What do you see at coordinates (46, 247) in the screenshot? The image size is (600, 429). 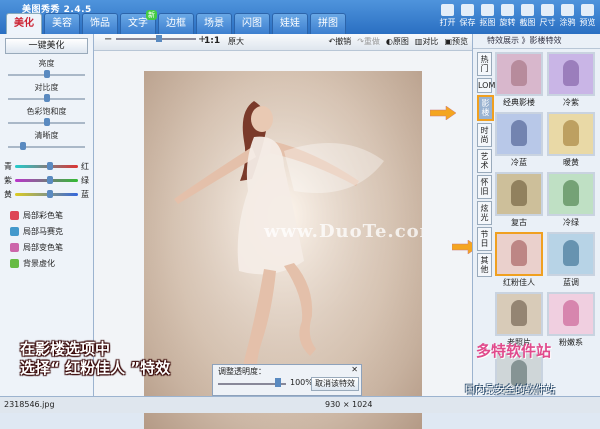 I see `tool-item: 局部变色笔` at bounding box center [46, 247].